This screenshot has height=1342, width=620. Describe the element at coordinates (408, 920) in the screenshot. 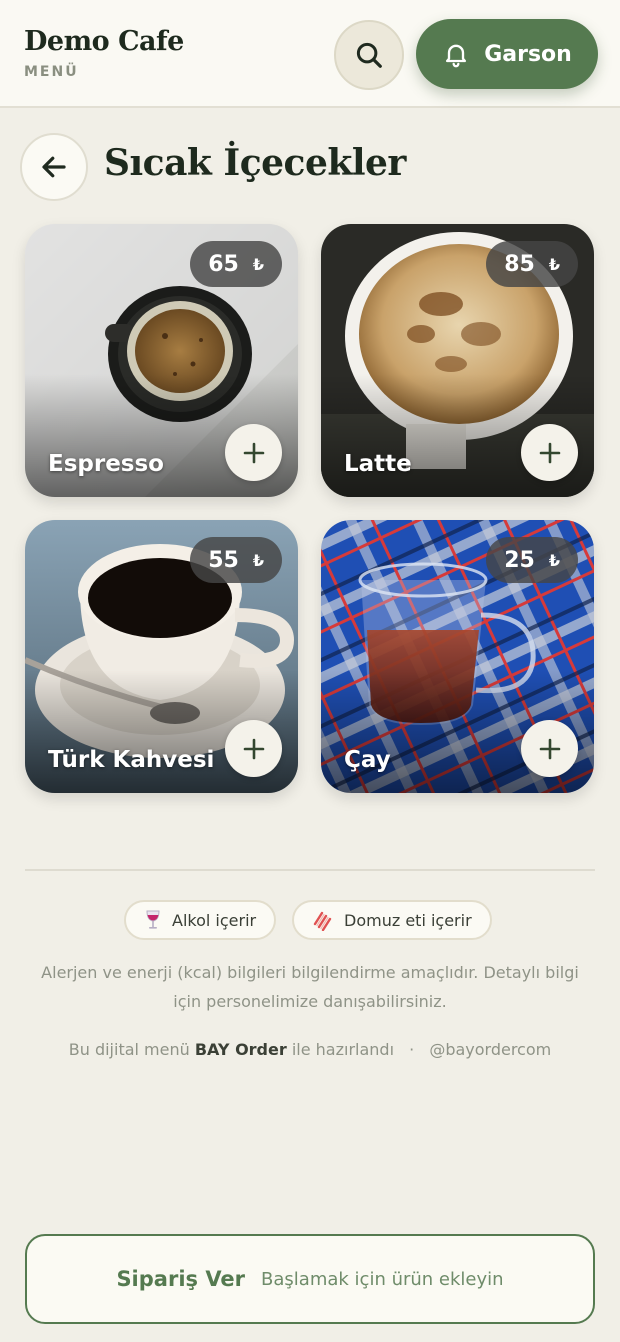

I see `legend-pork-label: Domuz eti içerir` at that location.